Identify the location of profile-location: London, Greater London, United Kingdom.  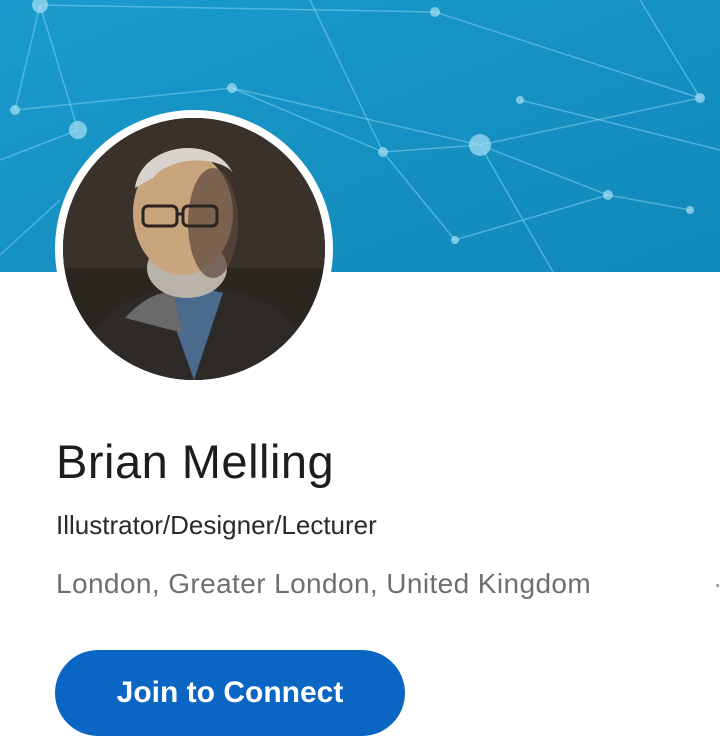
(324, 583).